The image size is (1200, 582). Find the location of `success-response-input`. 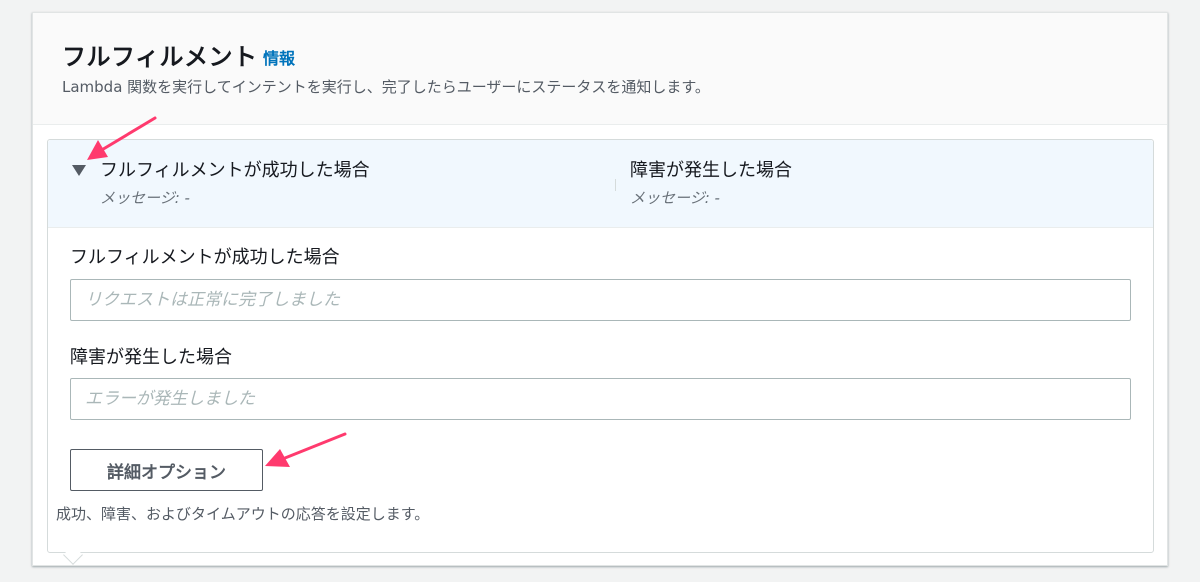

success-response-input is located at coordinates (600, 300).